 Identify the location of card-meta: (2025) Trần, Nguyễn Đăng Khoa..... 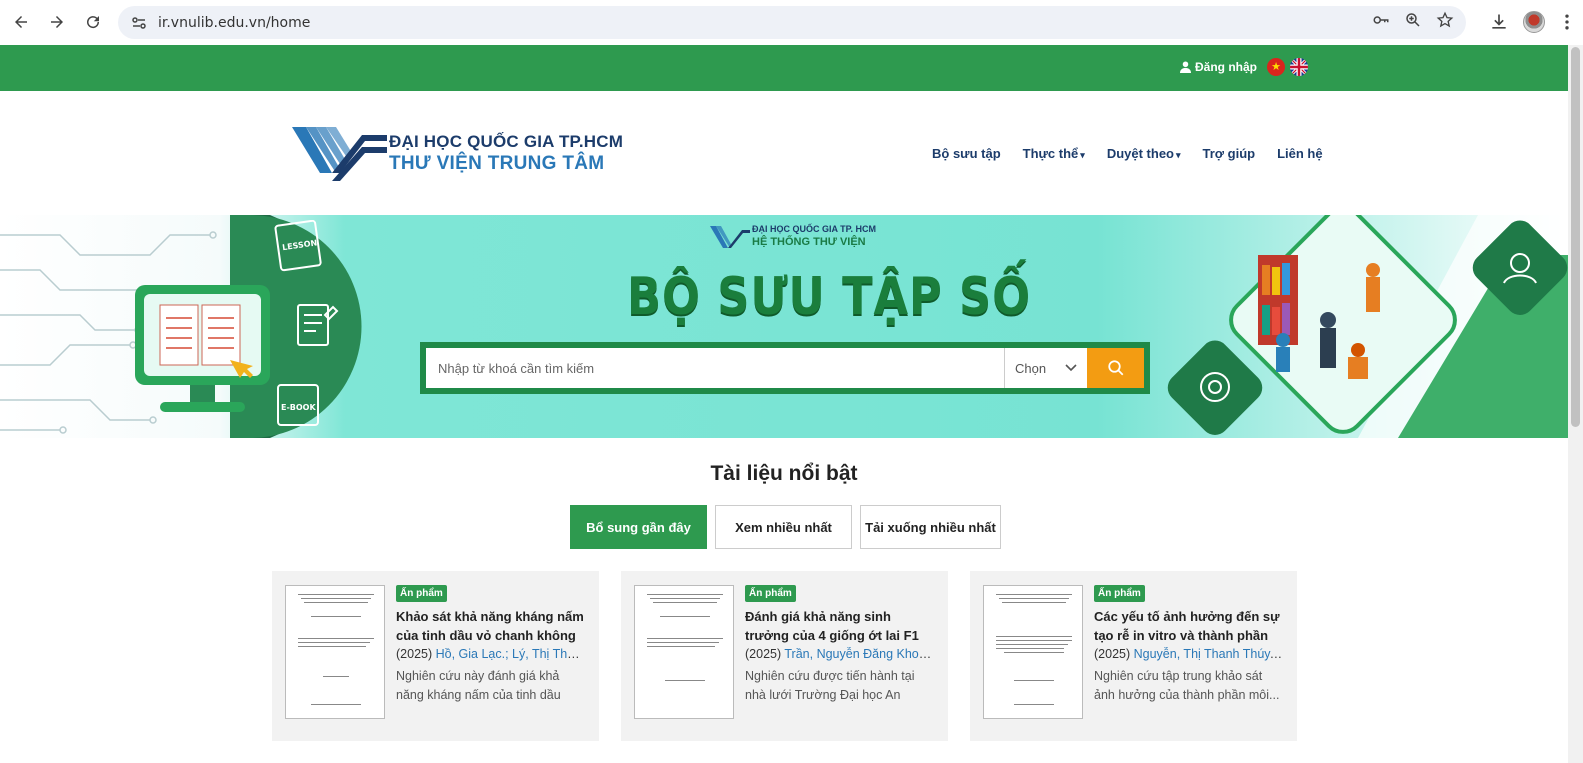
(840, 654).